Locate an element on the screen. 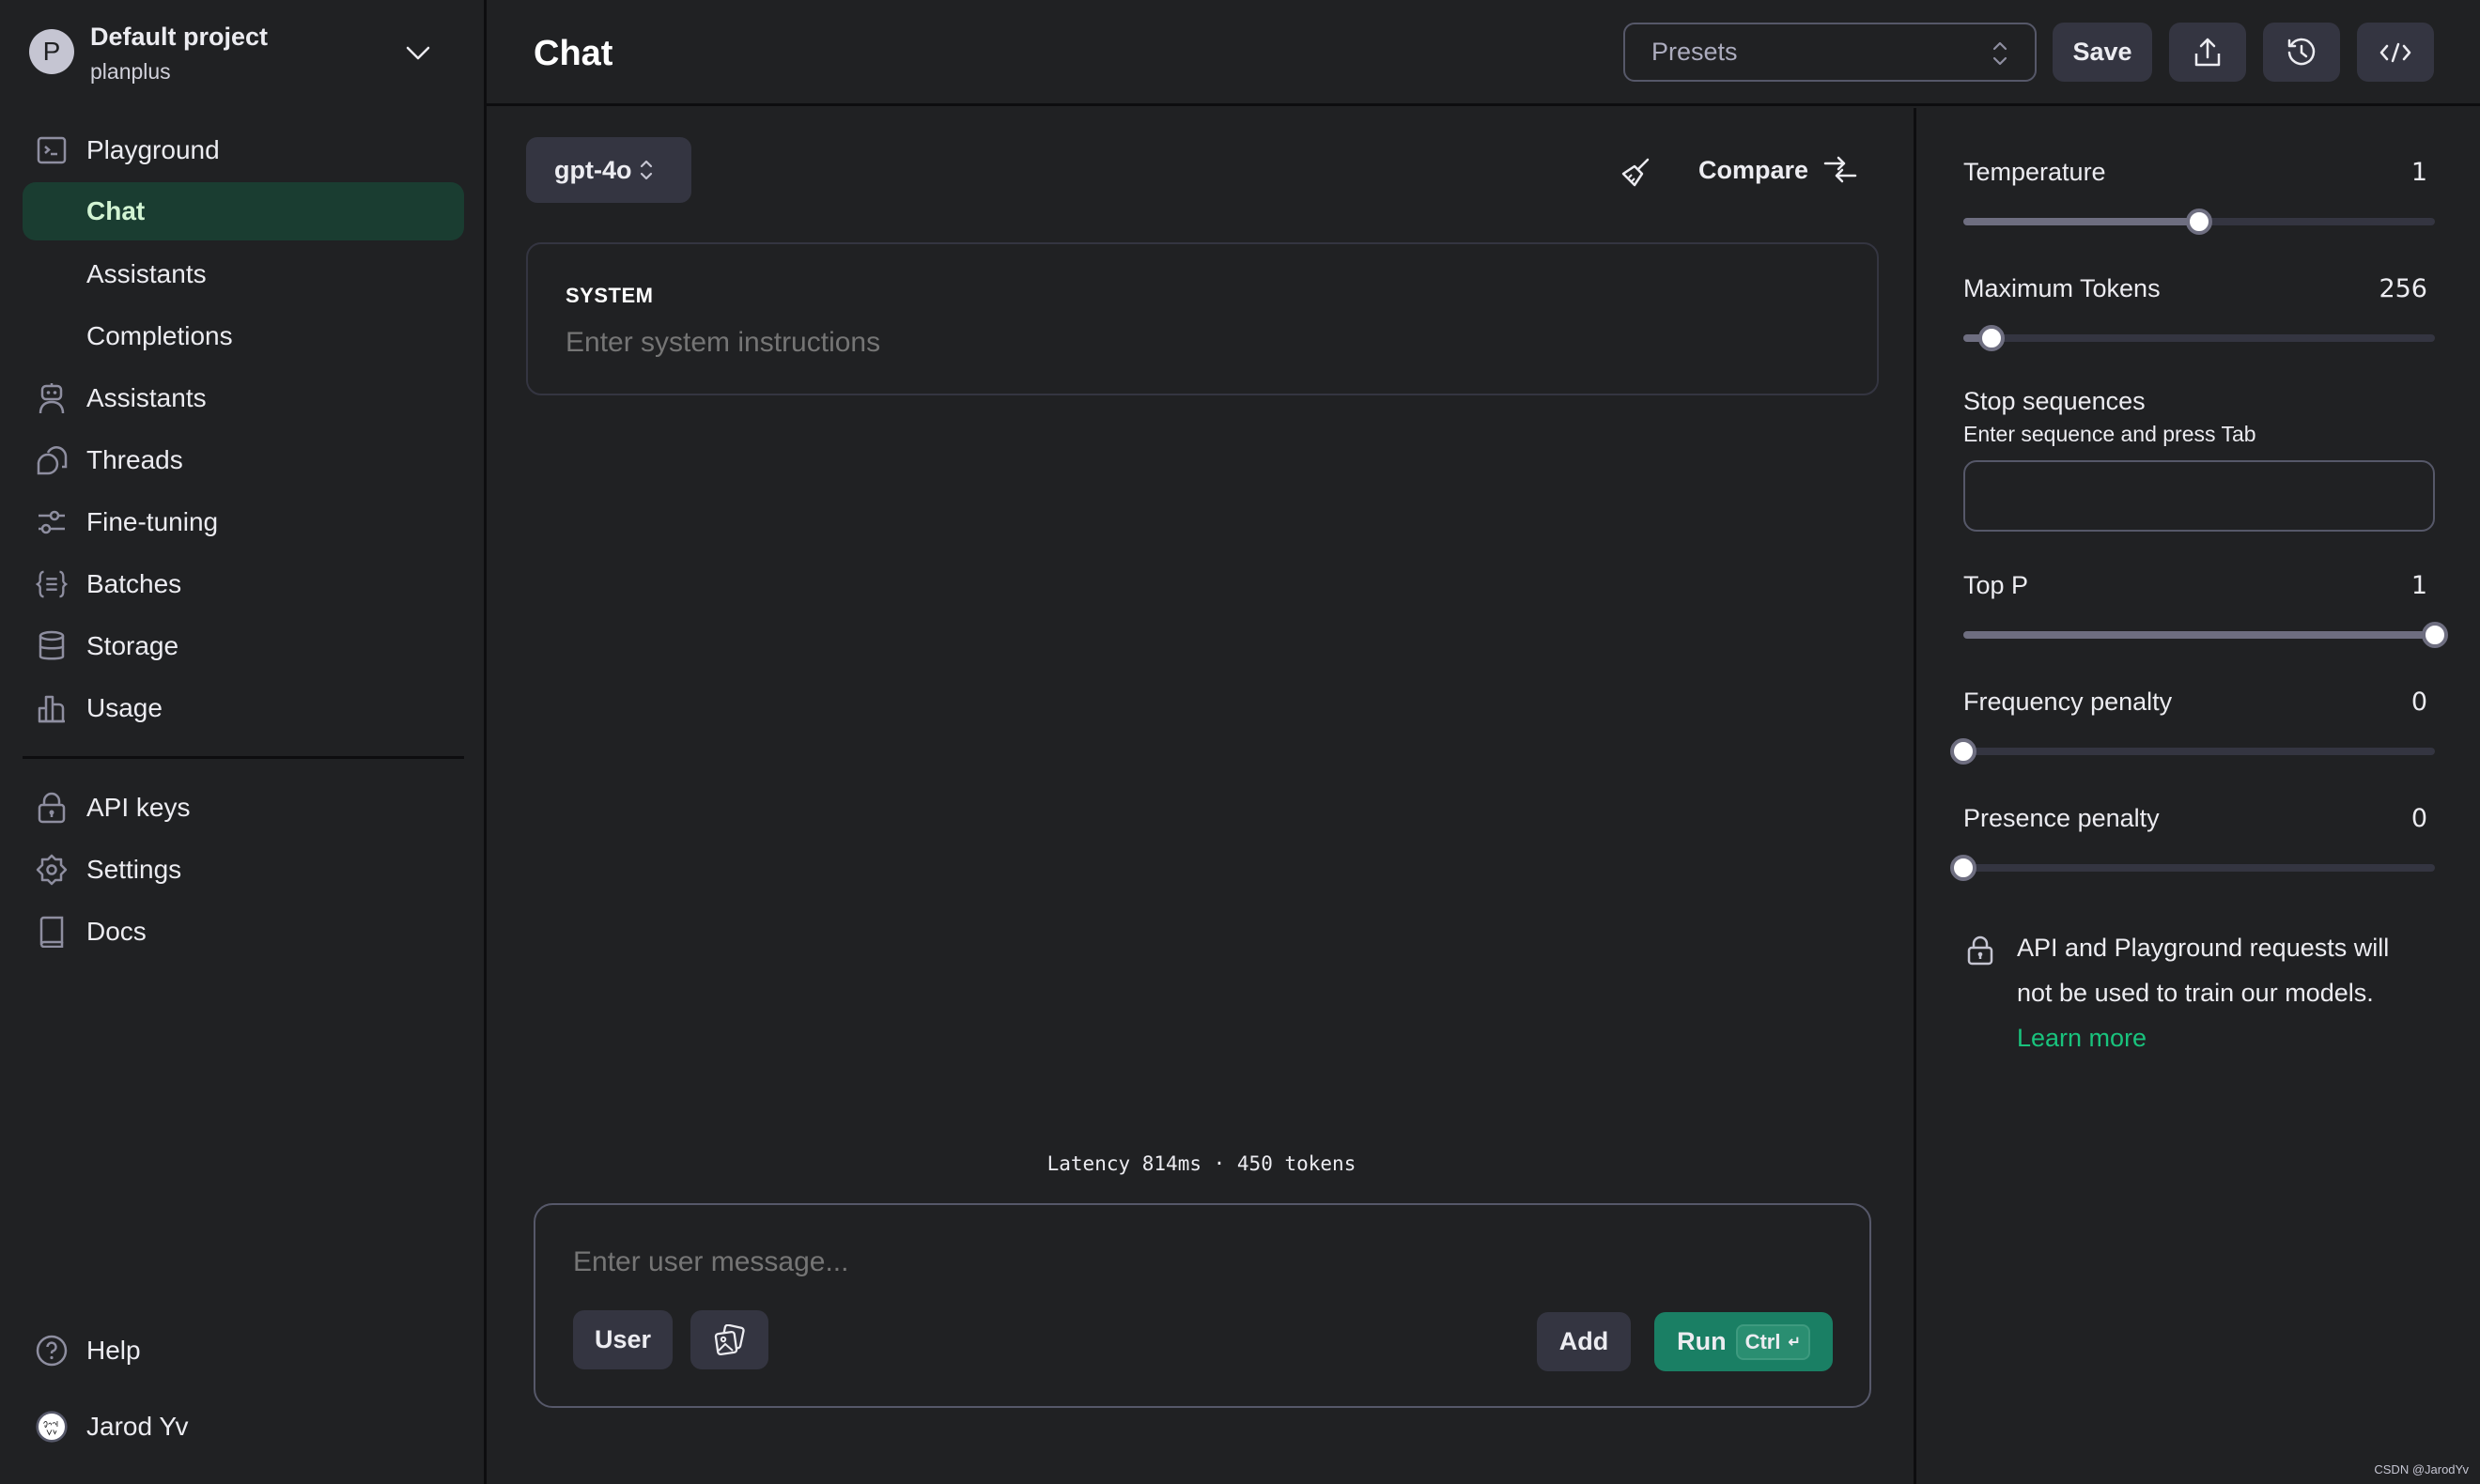 The image size is (2480, 1484). frequency-penalty-label: Frequency penalty is located at coordinates (2068, 702).